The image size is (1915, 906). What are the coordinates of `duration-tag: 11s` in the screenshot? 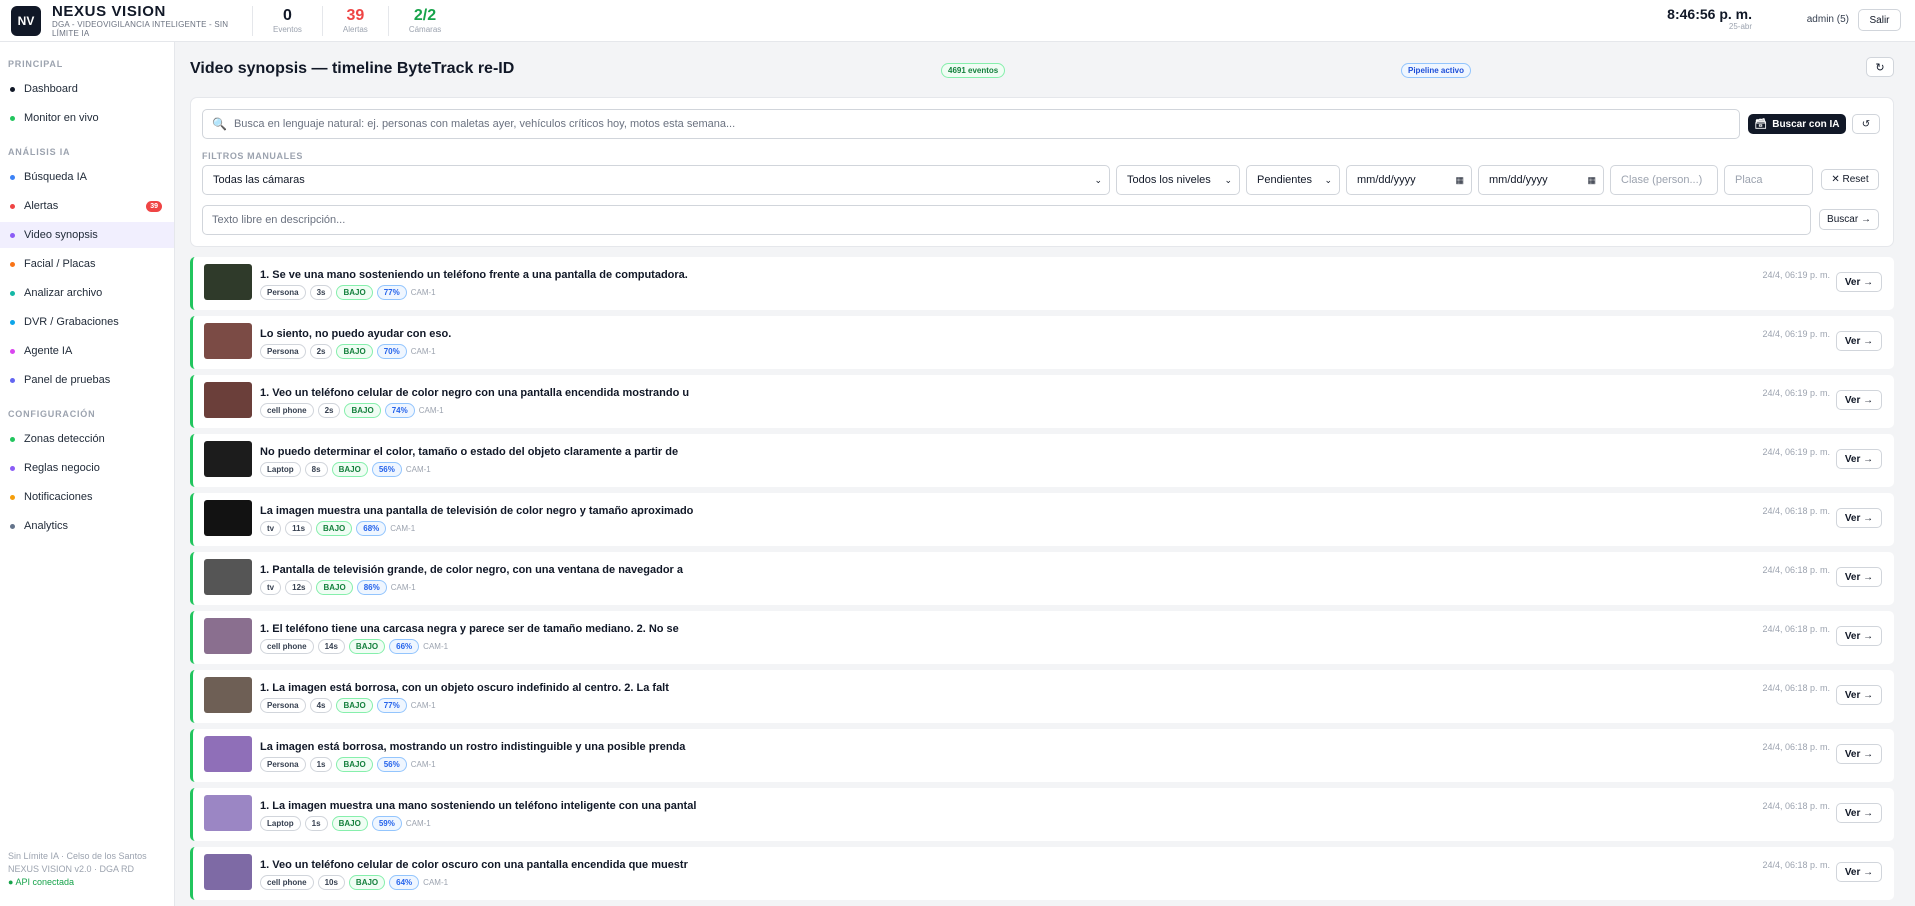 It's located at (299, 528).